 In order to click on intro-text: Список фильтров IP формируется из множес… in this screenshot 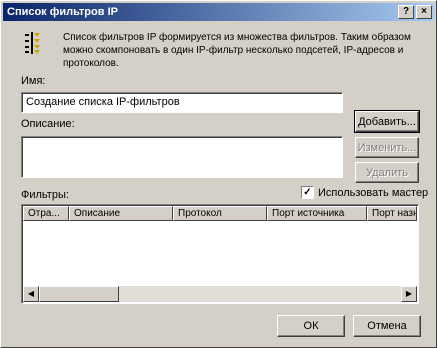, I will do `click(237, 50)`.